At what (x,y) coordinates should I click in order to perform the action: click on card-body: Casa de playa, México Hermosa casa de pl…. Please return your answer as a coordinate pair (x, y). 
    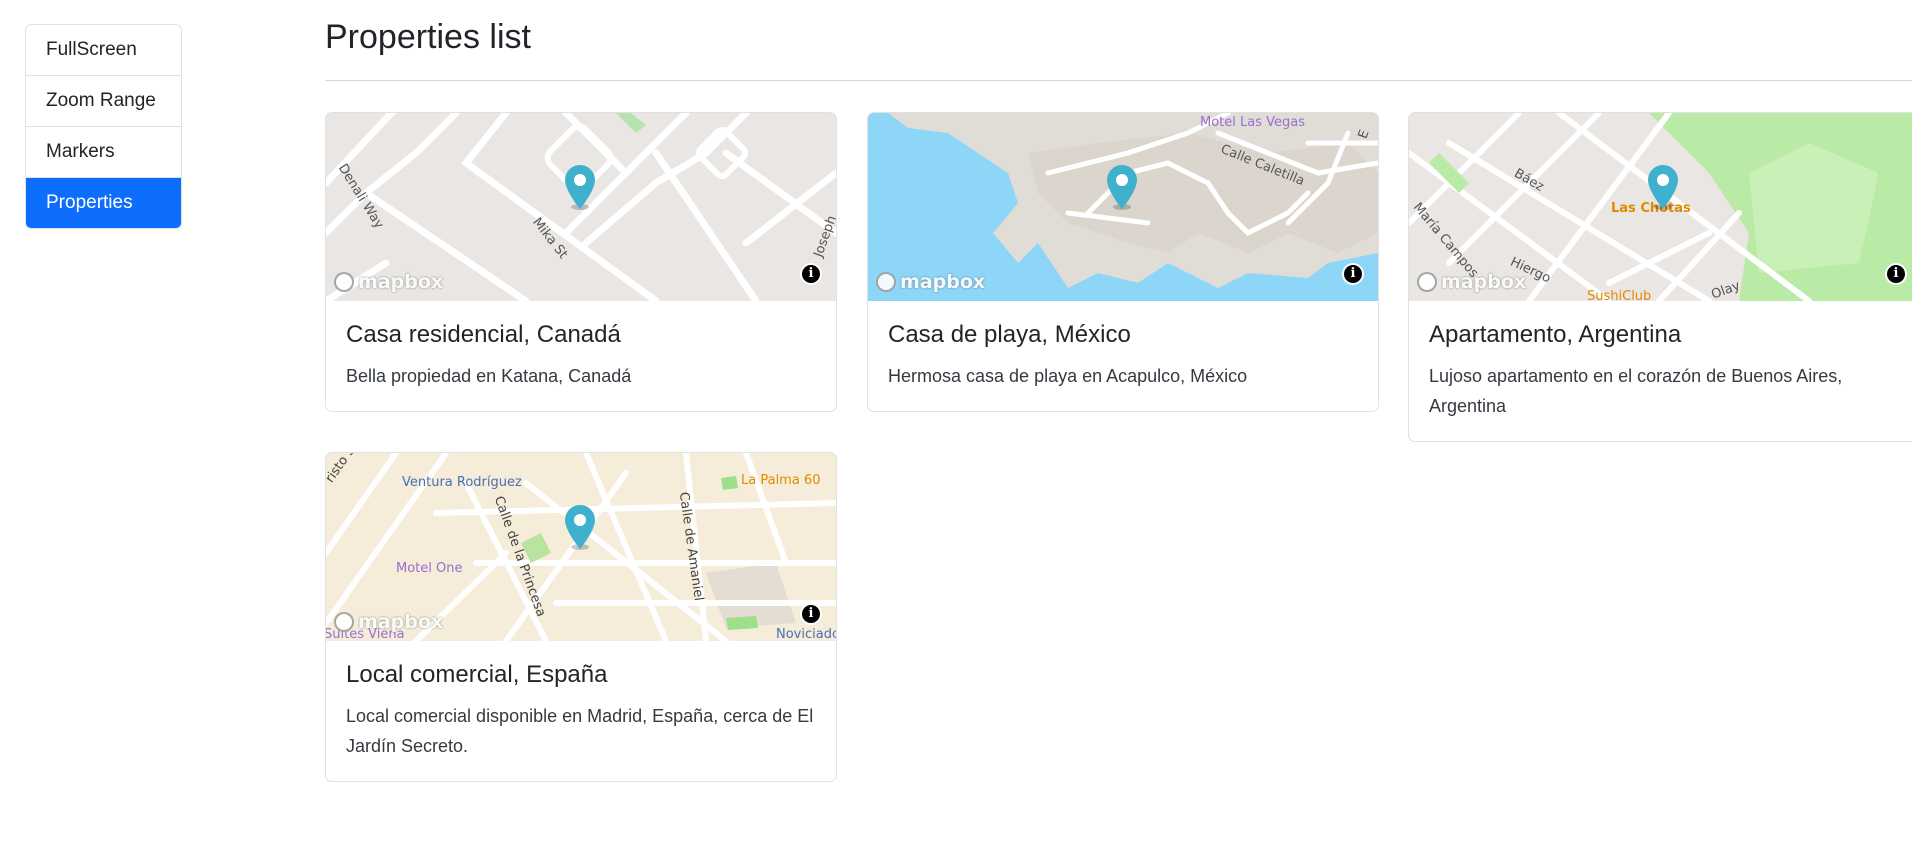
    Looking at the image, I should click on (1123, 356).